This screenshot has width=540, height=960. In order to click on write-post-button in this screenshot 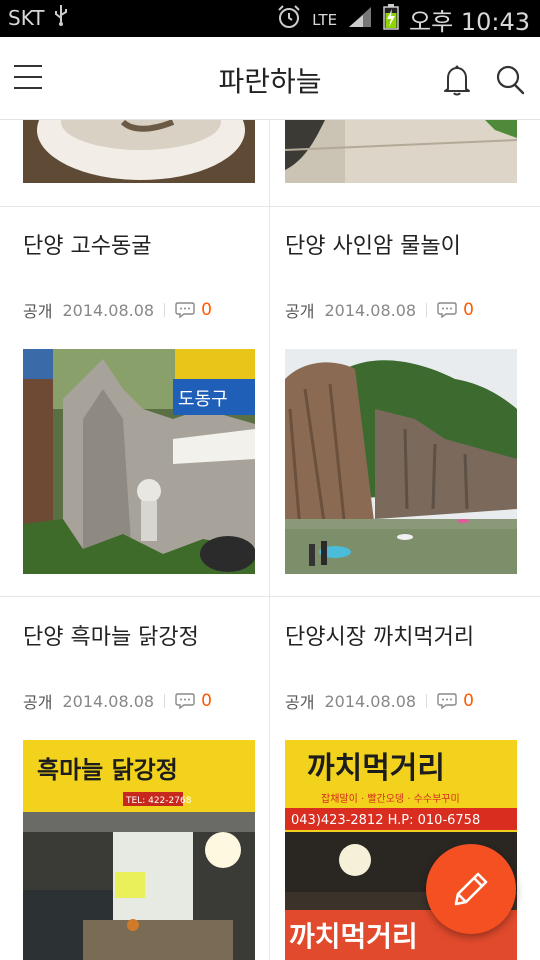, I will do `click(471, 889)`.